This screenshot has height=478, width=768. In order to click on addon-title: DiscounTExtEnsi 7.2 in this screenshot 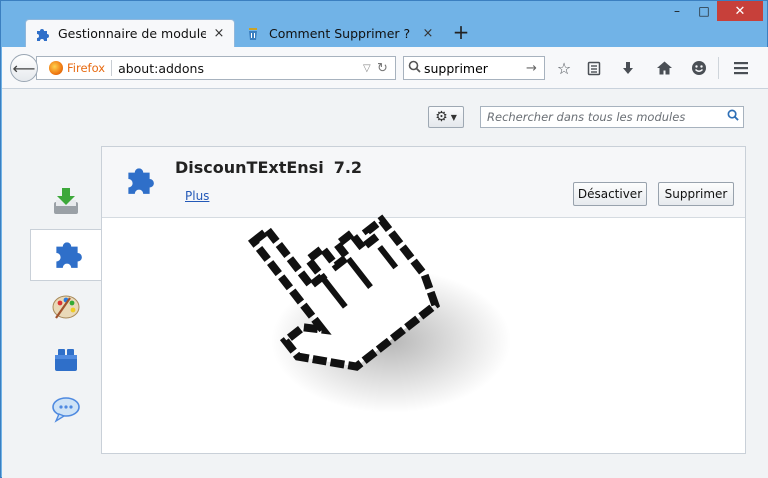, I will do `click(268, 167)`.